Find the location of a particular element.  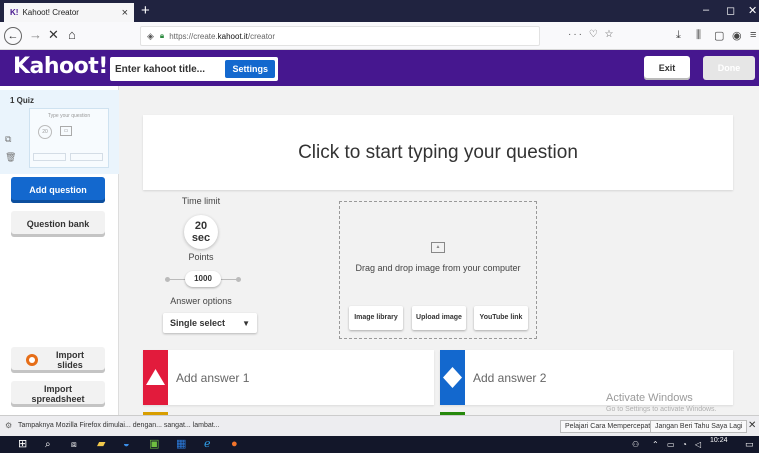

notification-close-icon: ✕ is located at coordinates (752, 425).